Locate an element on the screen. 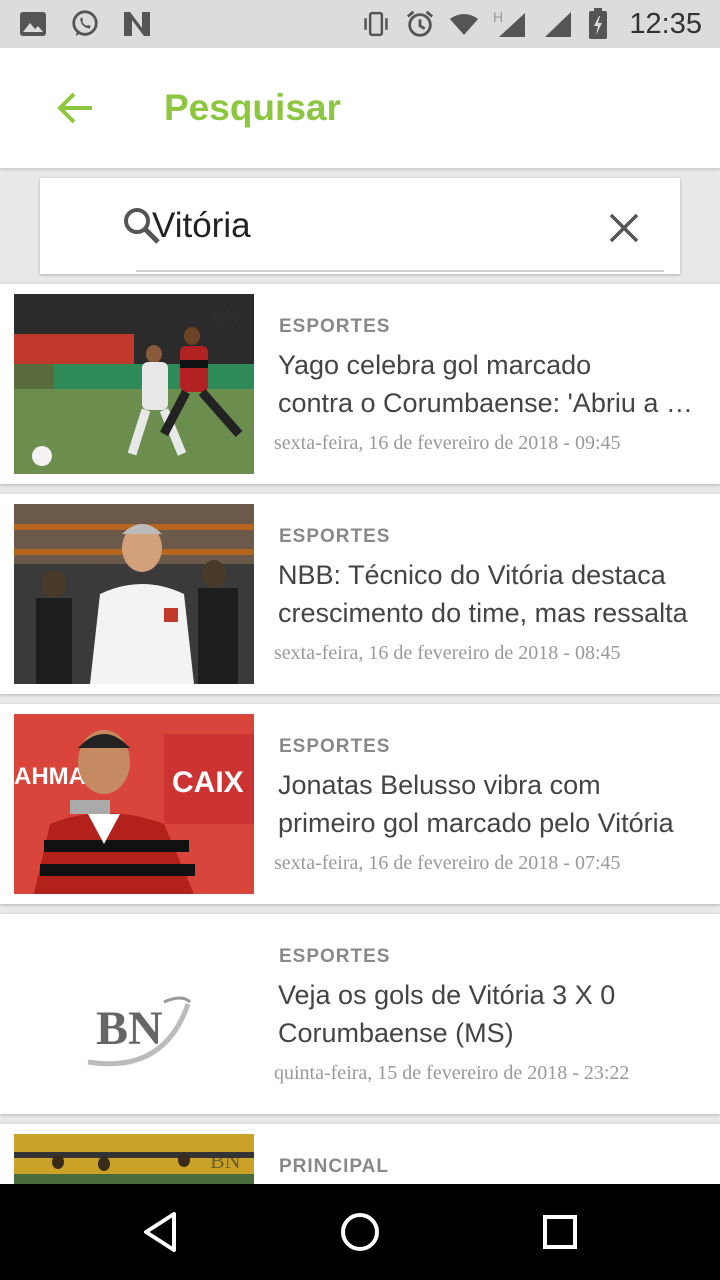 The image size is (720, 1280). back-button is located at coordinates (76, 108).